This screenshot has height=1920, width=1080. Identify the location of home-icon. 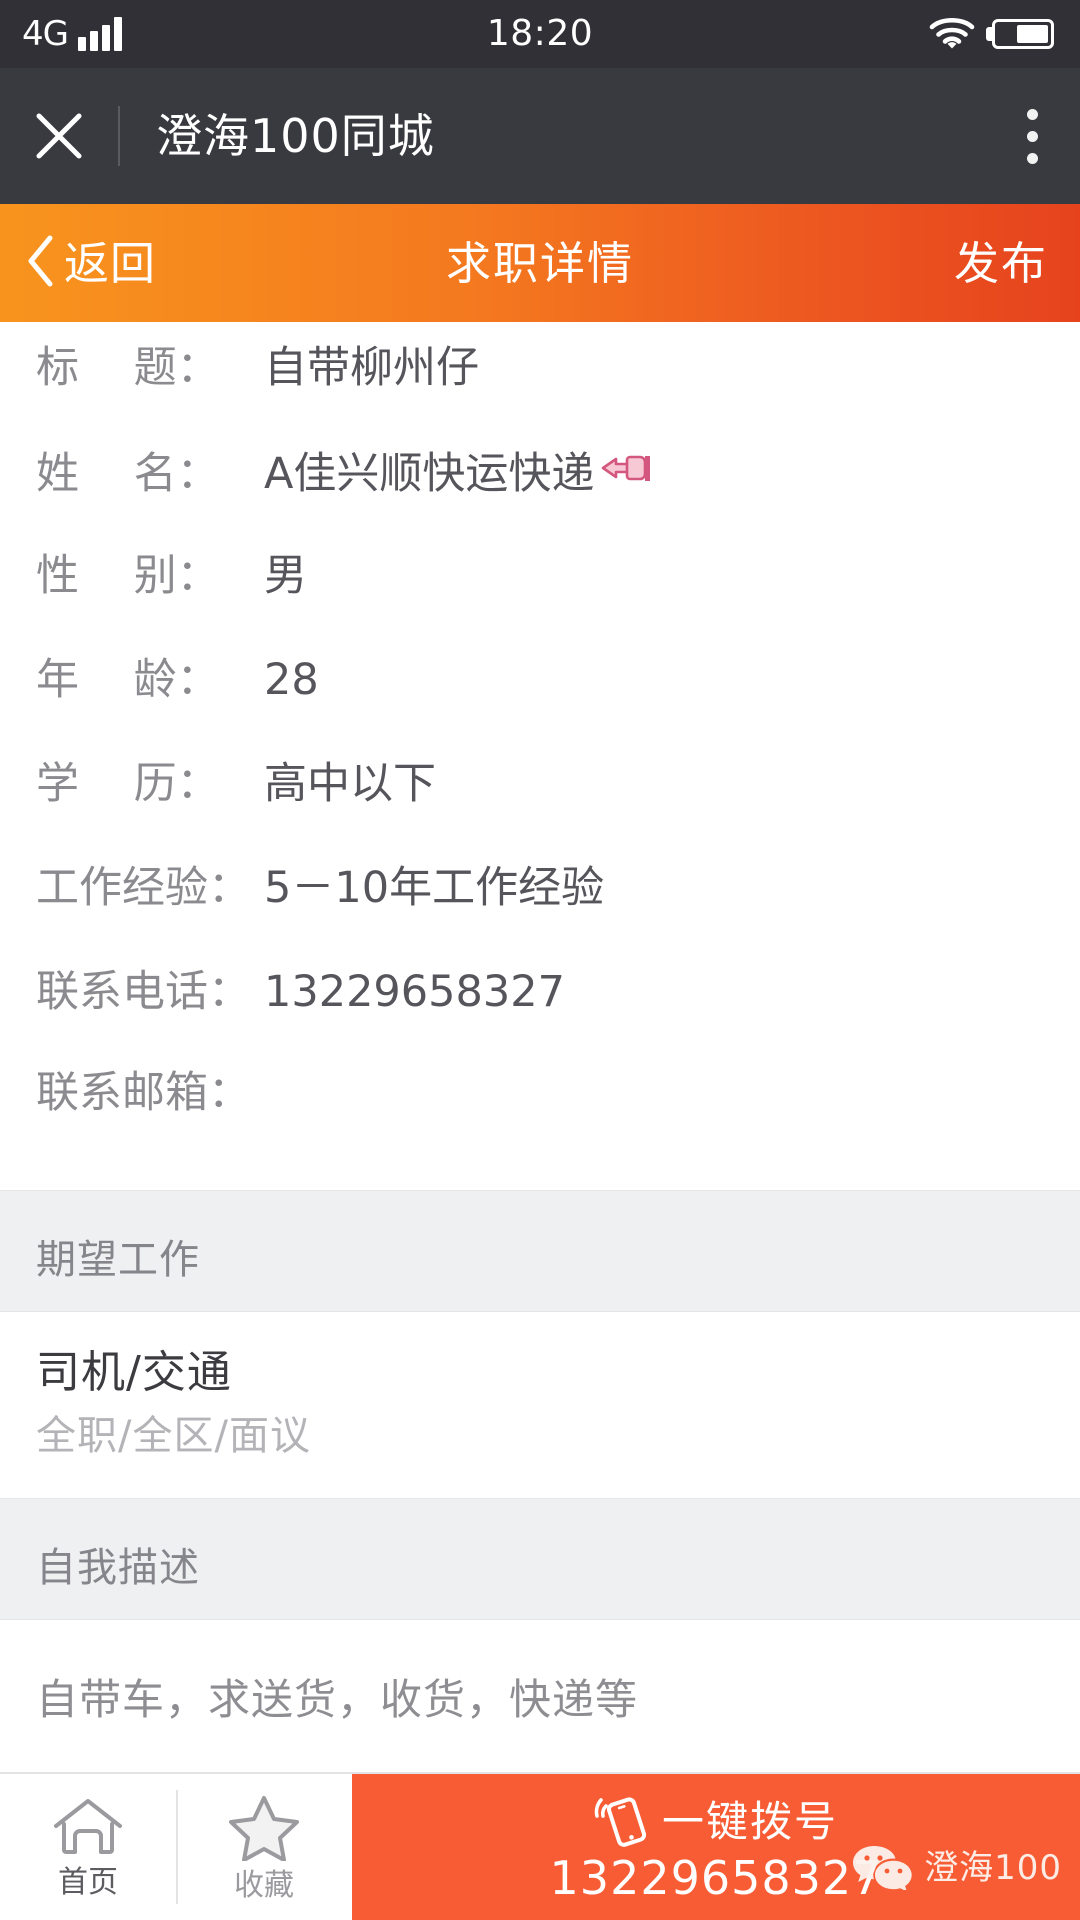
(88, 1829).